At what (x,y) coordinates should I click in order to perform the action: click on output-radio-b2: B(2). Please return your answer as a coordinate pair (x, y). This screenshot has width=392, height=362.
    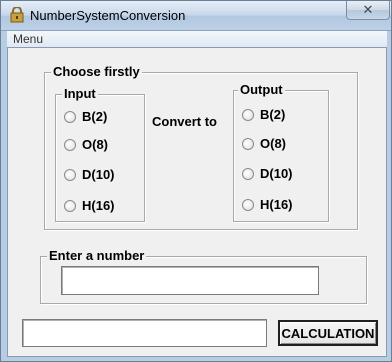
    Looking at the image, I should click on (263, 114).